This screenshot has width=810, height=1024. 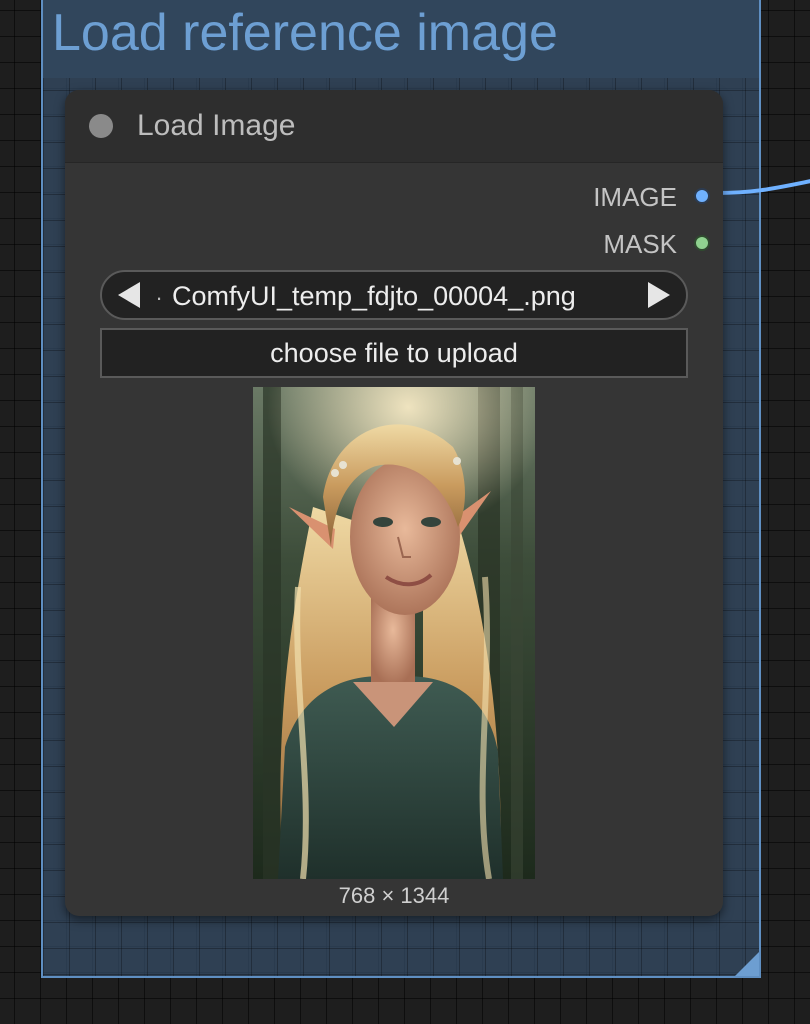 What do you see at coordinates (659, 295) in the screenshot?
I see `triangle-right-icon` at bounding box center [659, 295].